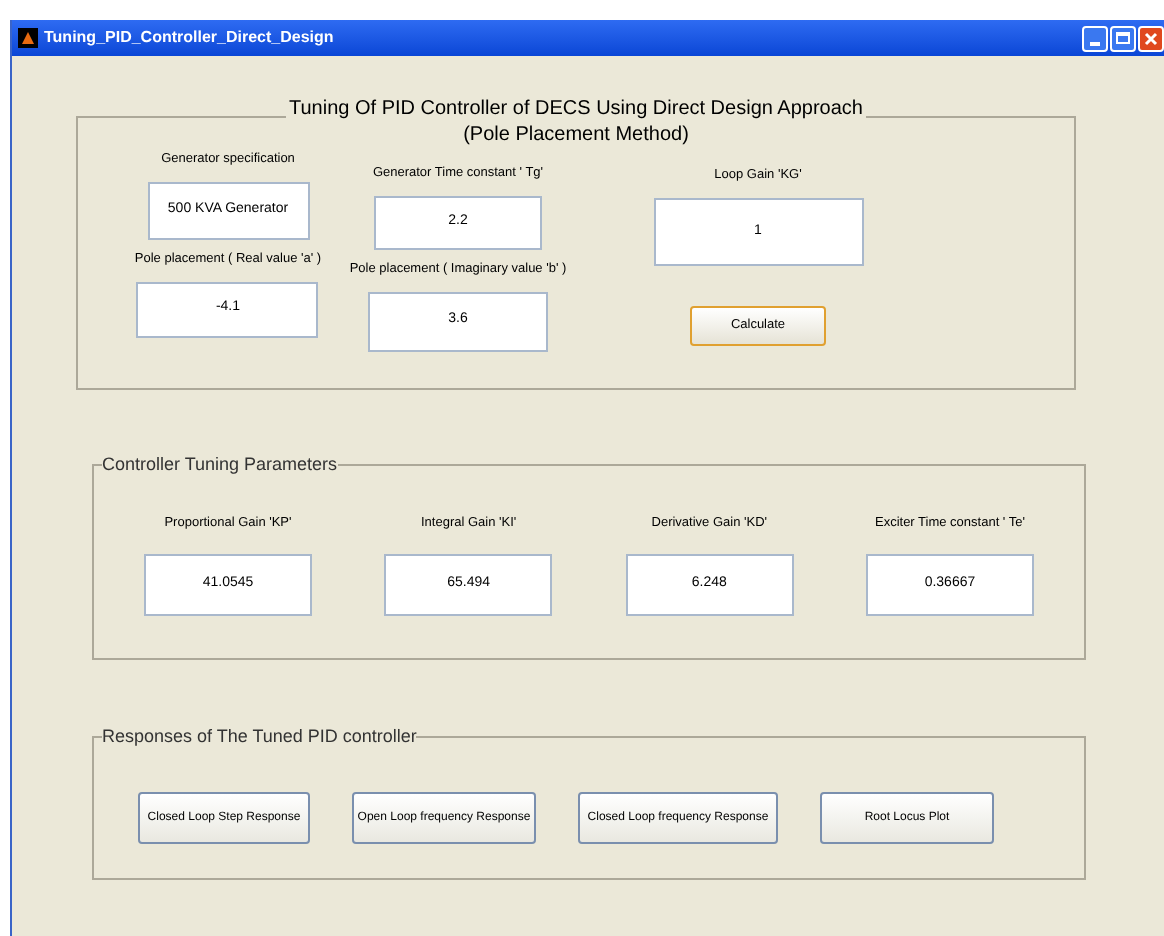 The image size is (1164, 936). I want to click on panel-title: Responses of The Tuned PID controller, so click(259, 736).